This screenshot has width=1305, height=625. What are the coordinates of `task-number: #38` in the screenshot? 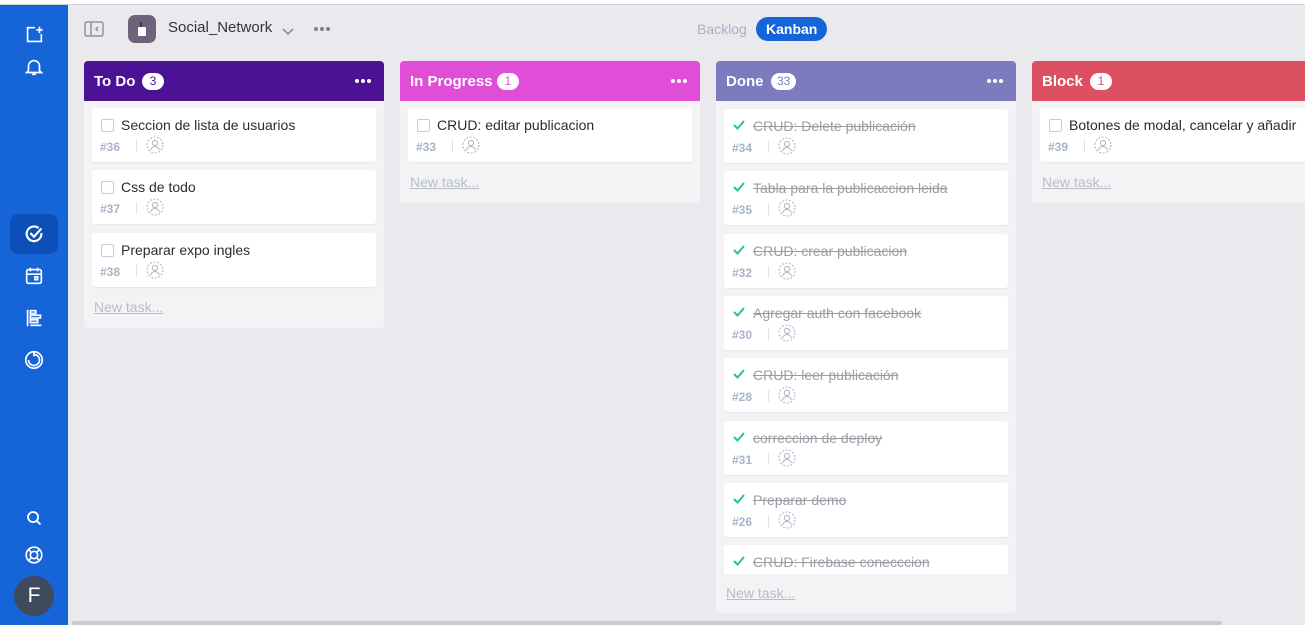 It's located at (110, 272).